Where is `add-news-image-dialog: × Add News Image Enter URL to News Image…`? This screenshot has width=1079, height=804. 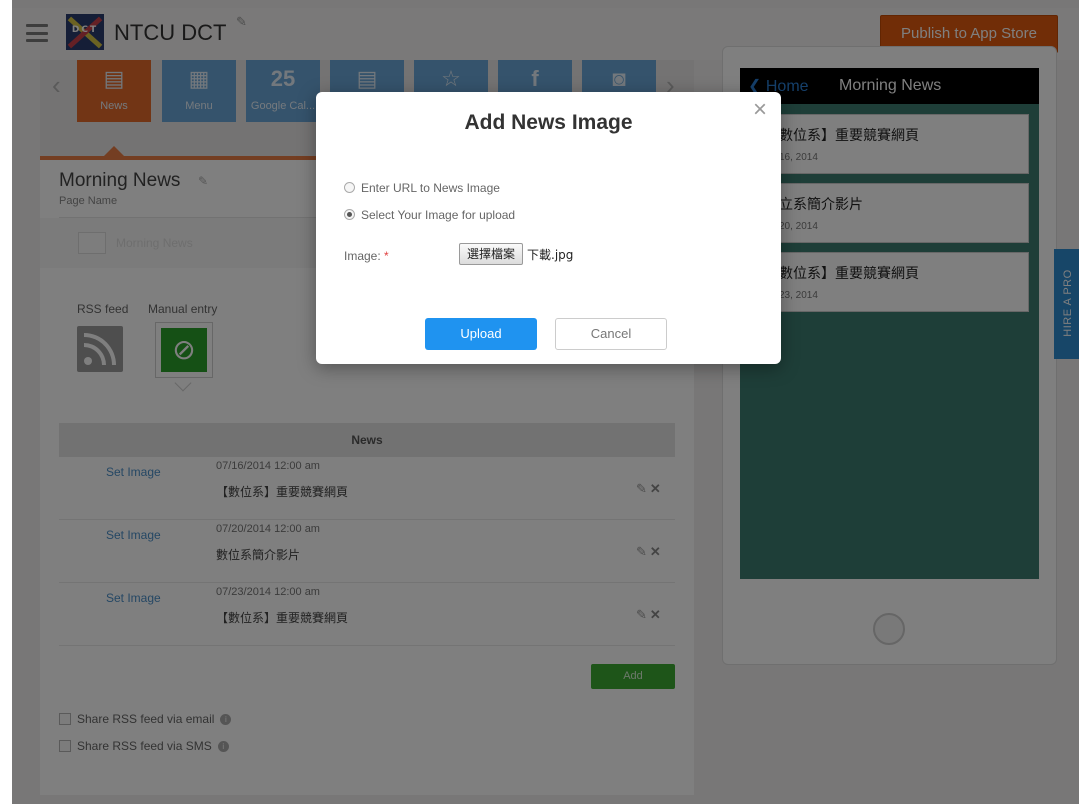 add-news-image-dialog: × Add News Image Enter URL to News Image… is located at coordinates (548, 228).